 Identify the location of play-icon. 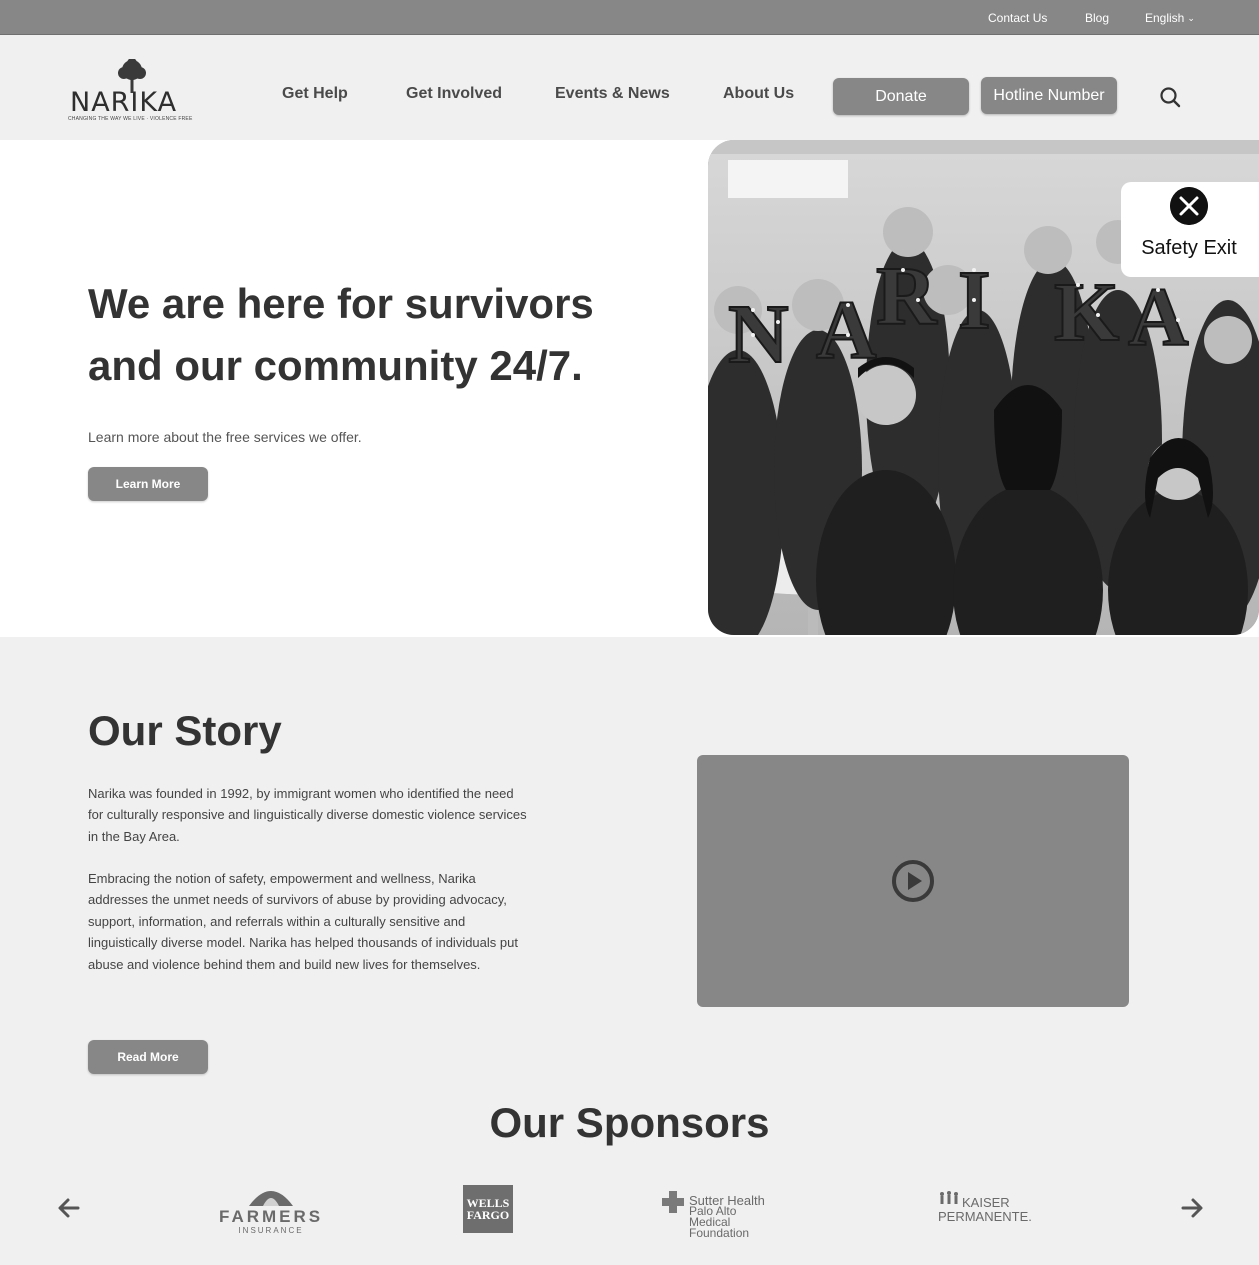
(913, 881).